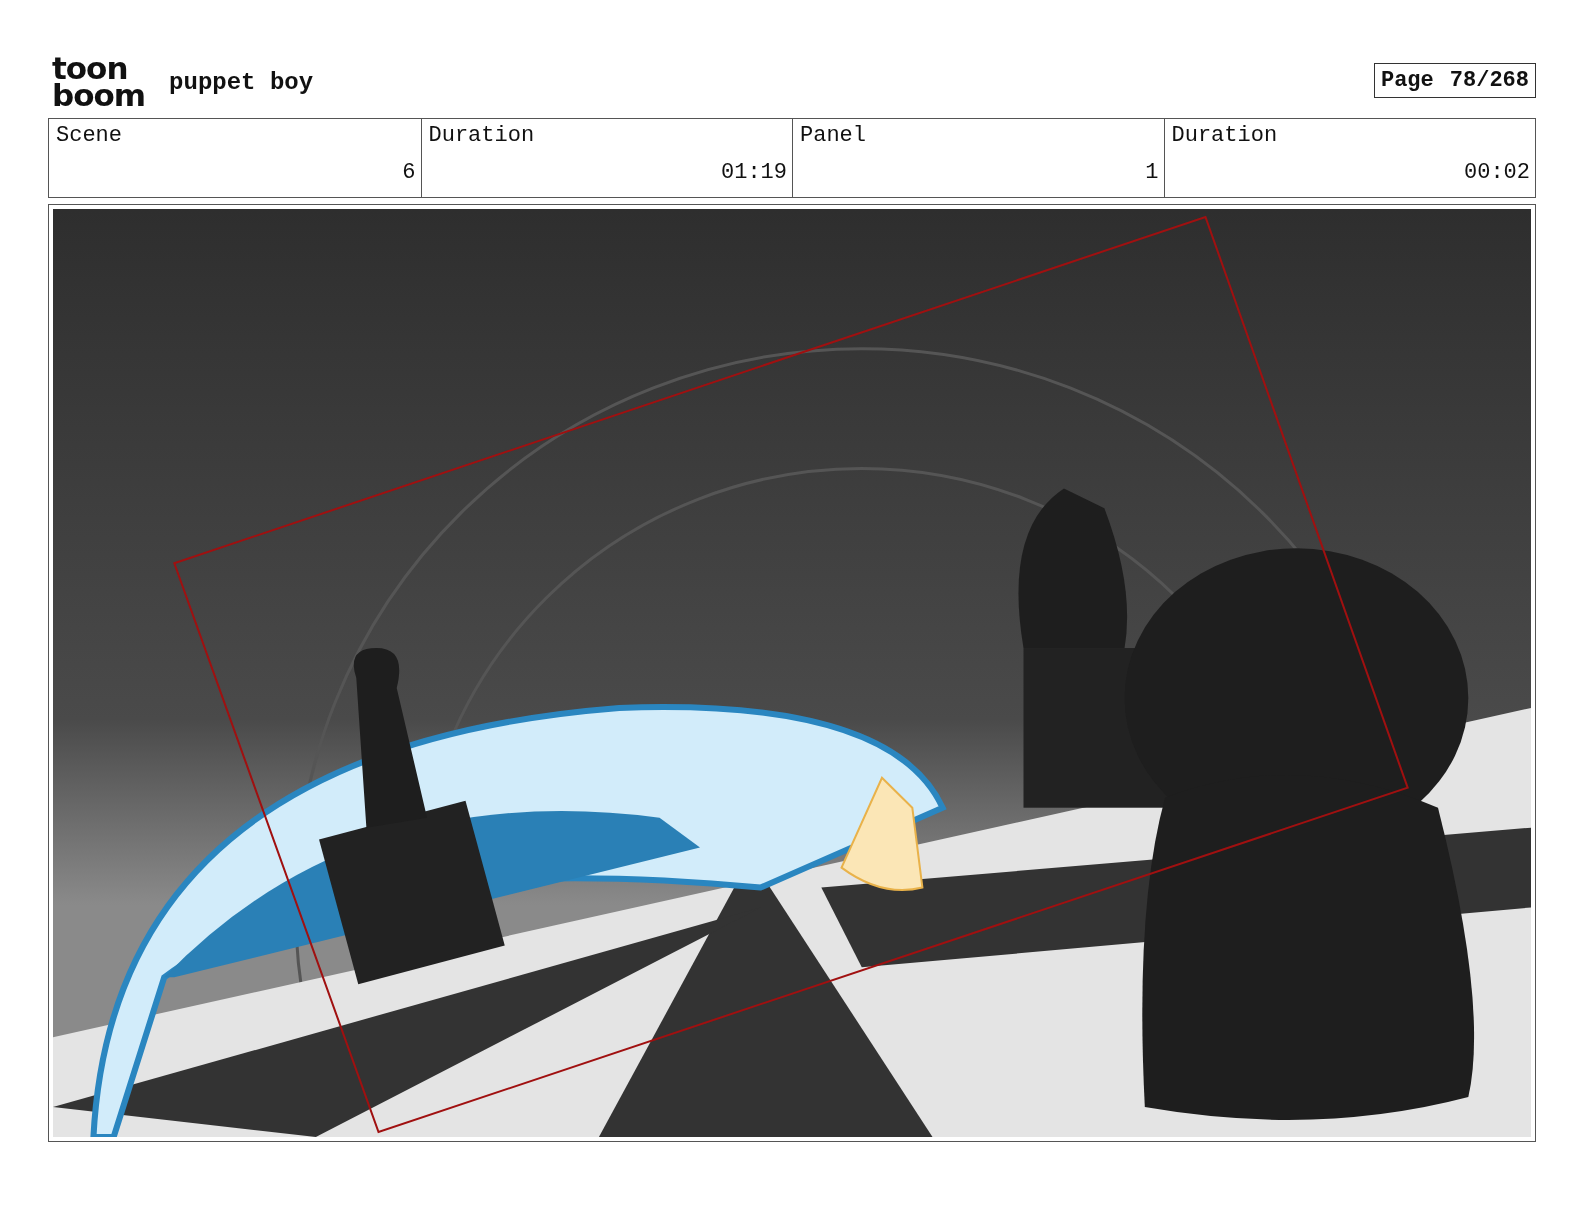 The width and height of the screenshot is (1584, 1224). I want to click on info-value: 01:19, so click(753, 172).